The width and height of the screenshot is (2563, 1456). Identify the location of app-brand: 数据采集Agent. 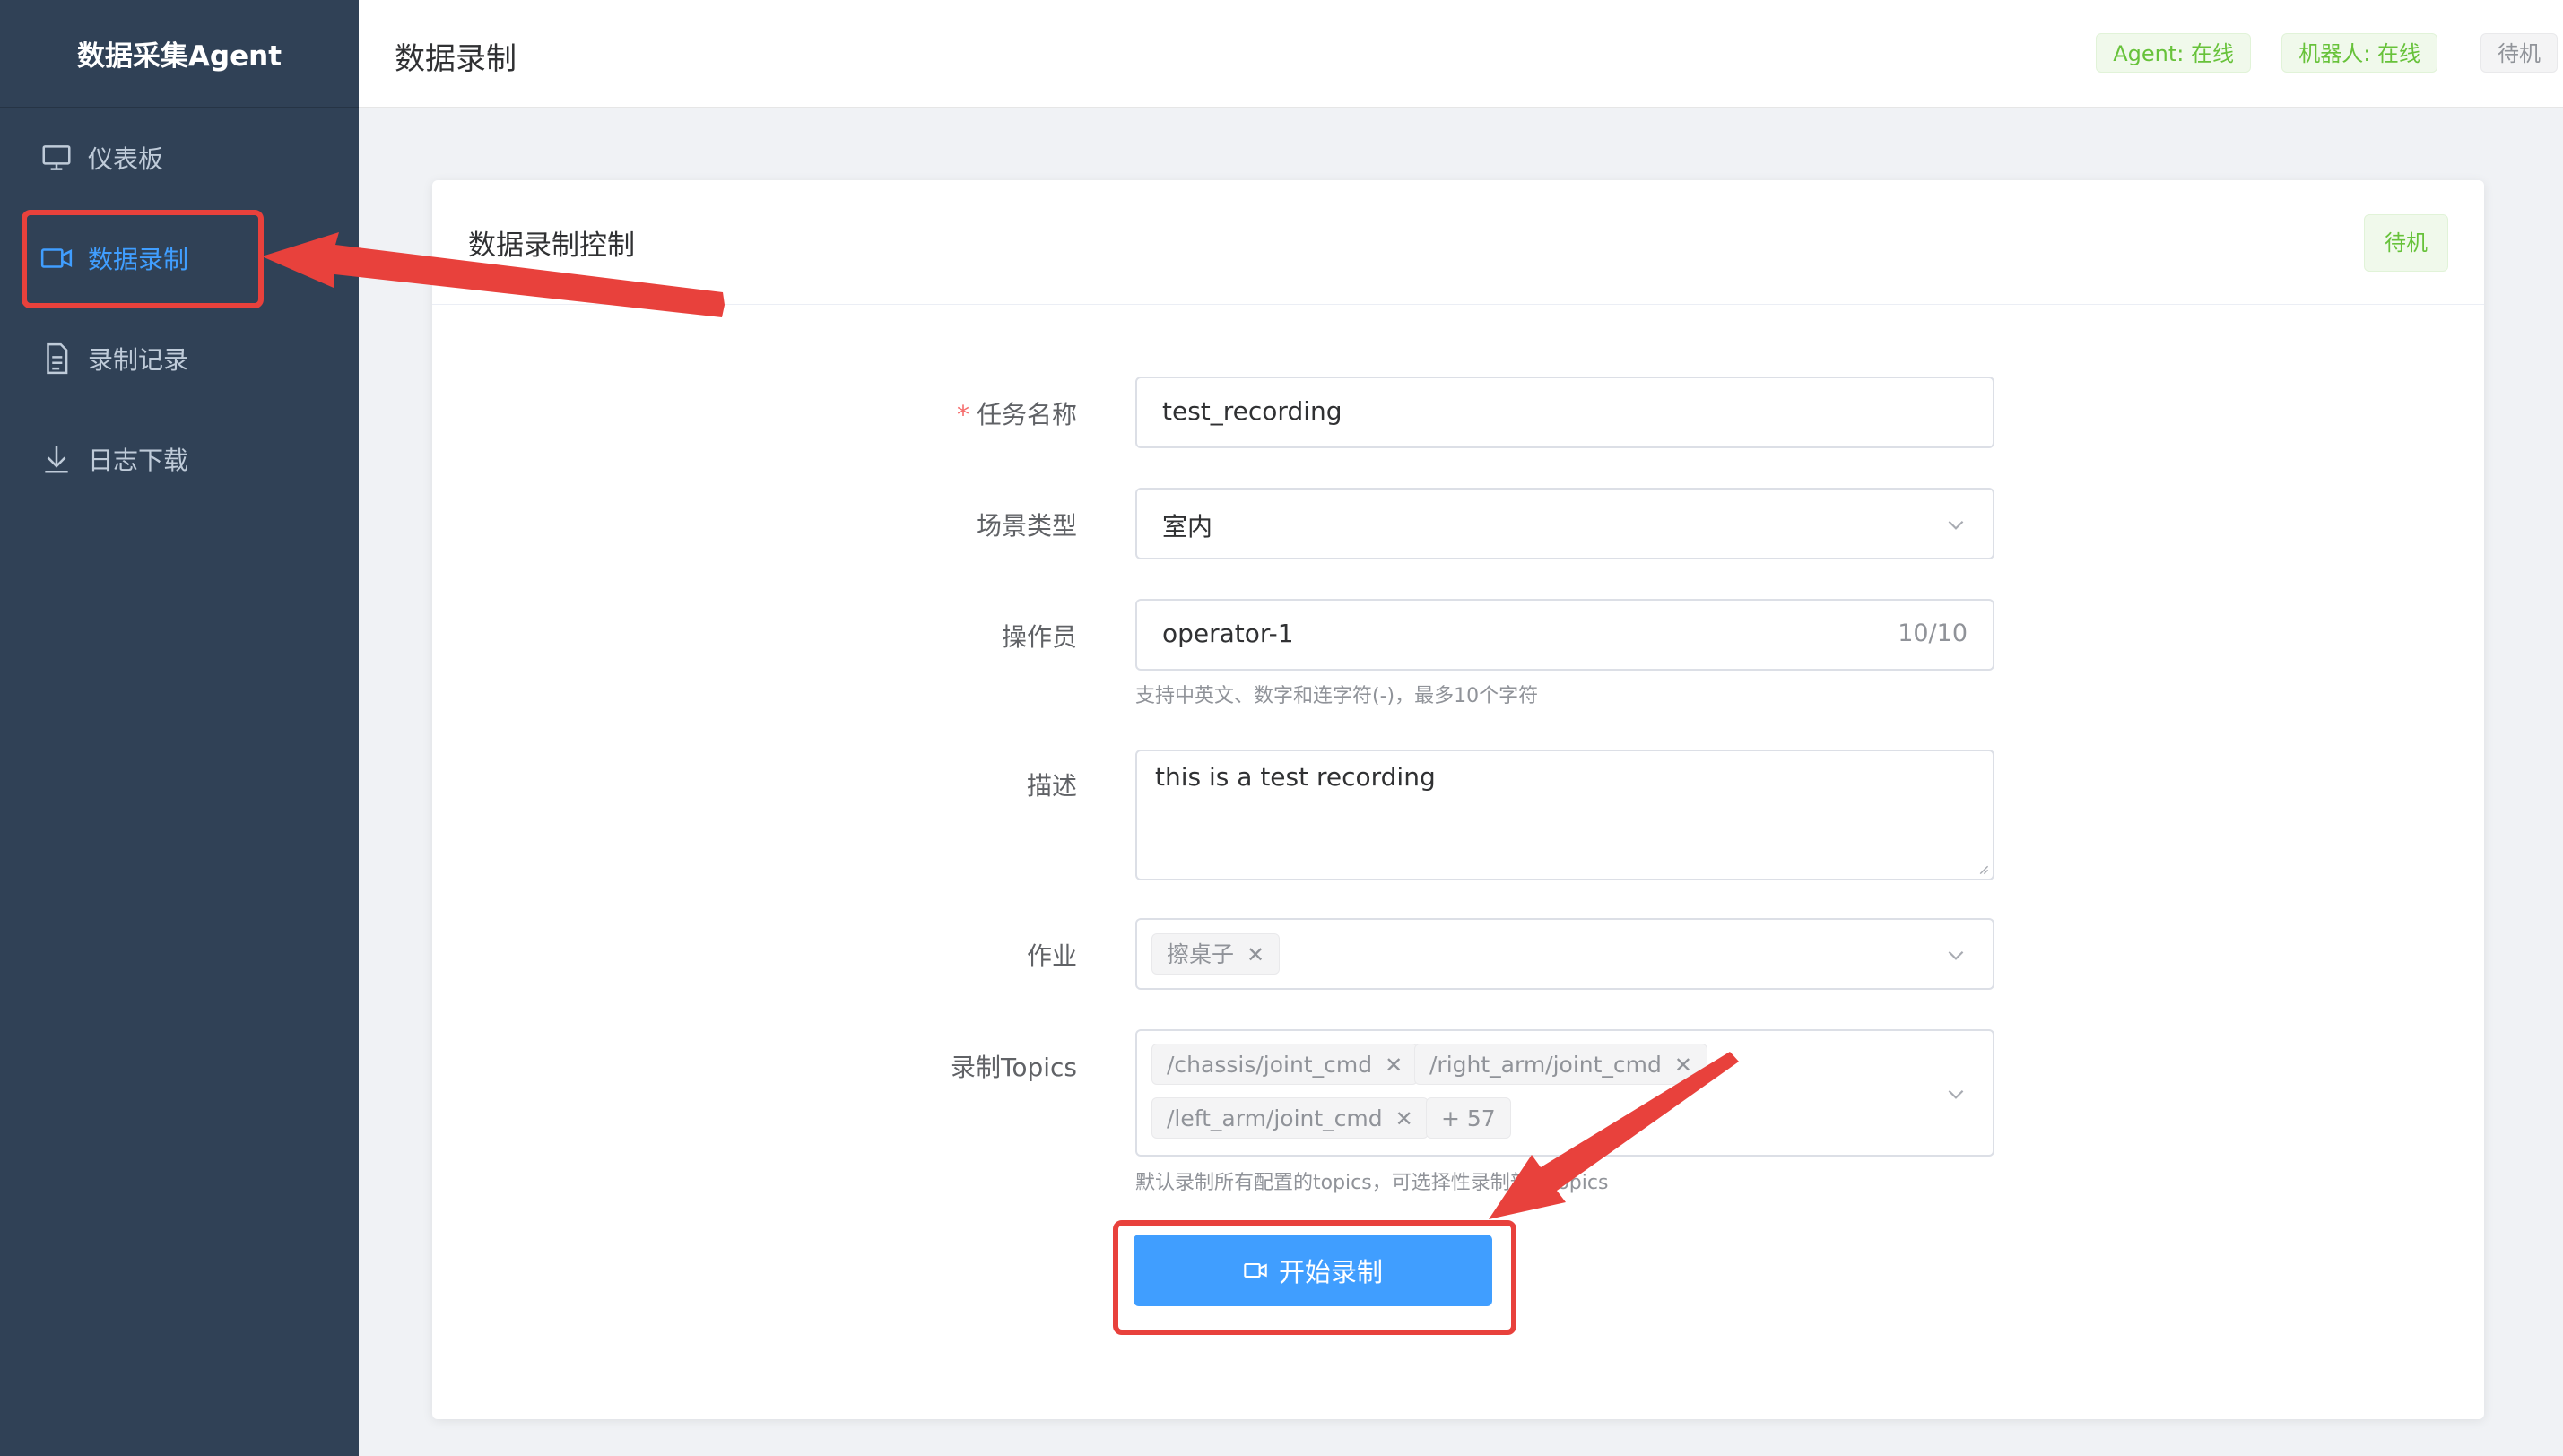
(179, 54).